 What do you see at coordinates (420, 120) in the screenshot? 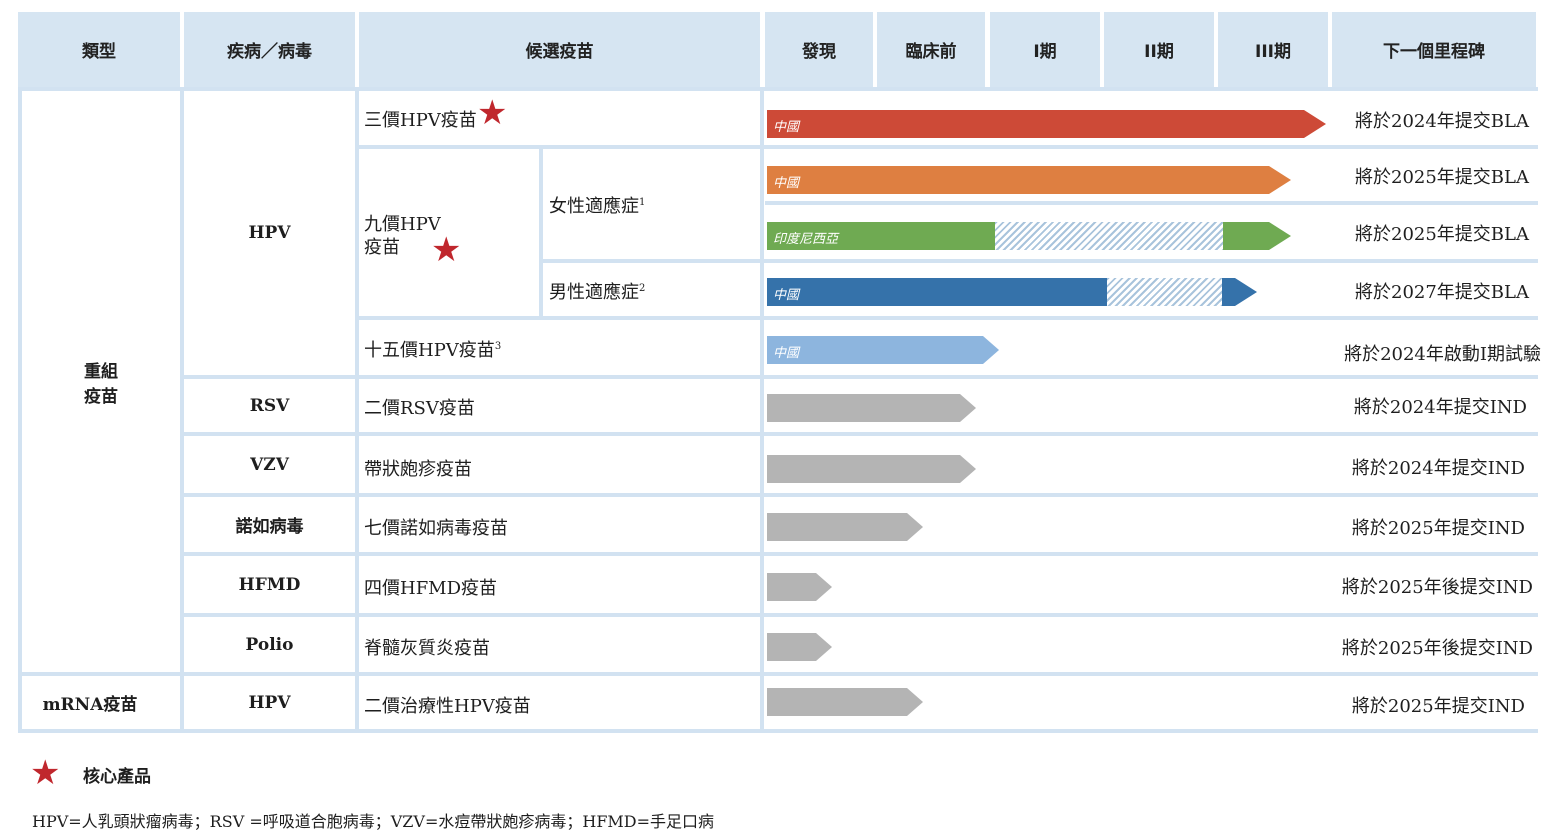
I see `candidate-hpv3: 三價HPV疫苗` at bounding box center [420, 120].